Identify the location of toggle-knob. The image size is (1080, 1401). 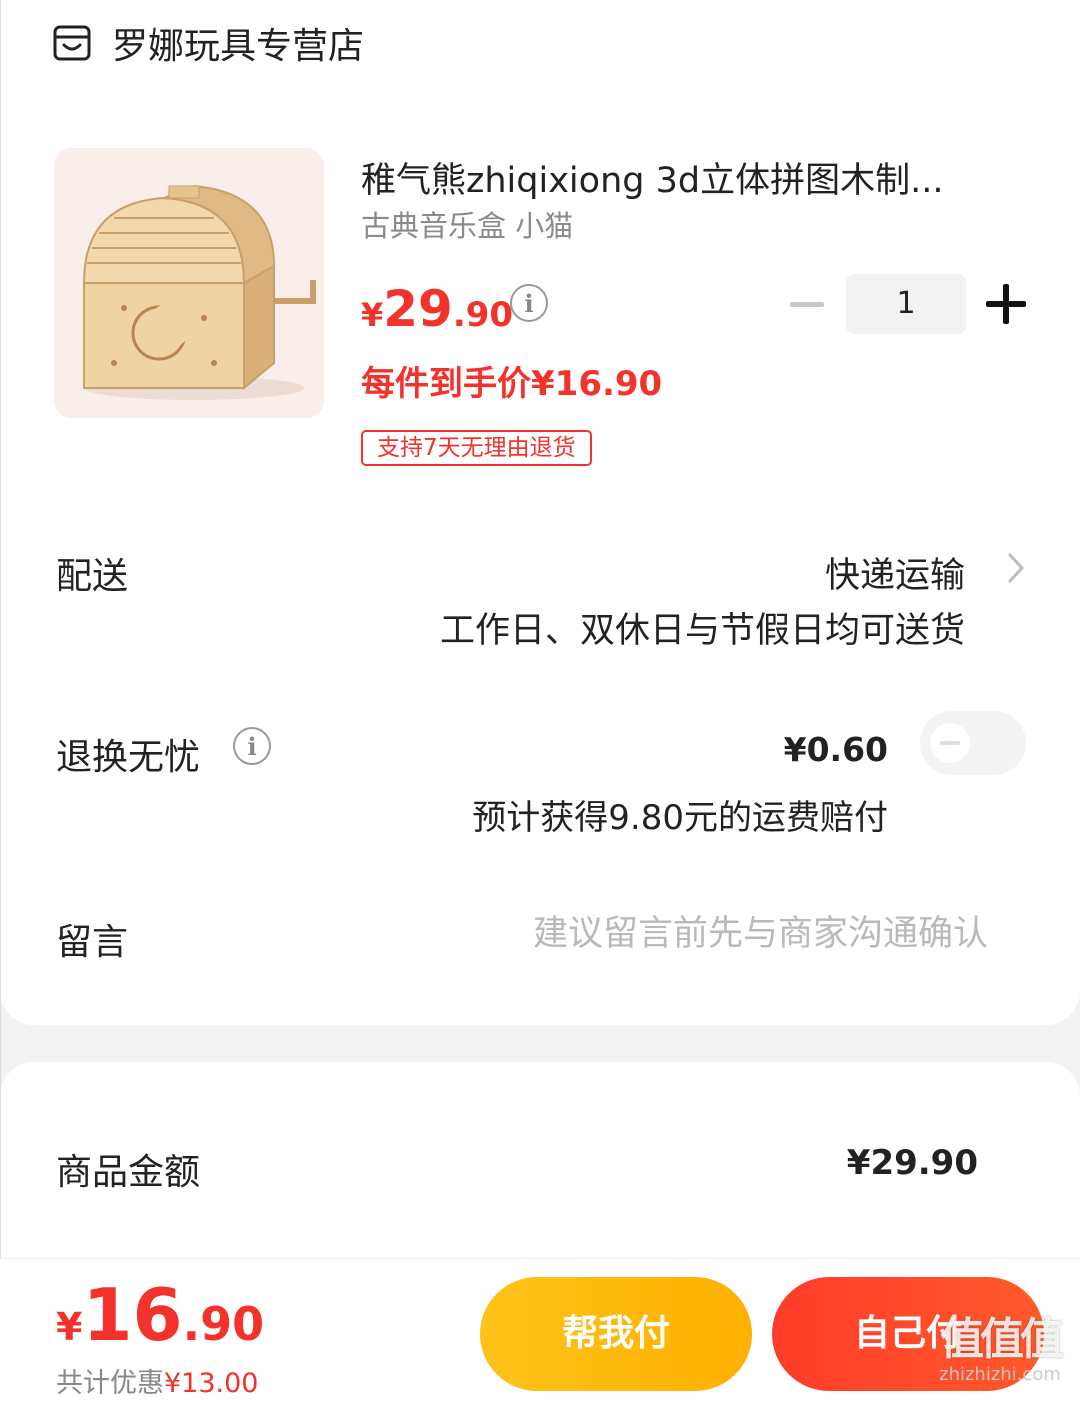
(950, 743).